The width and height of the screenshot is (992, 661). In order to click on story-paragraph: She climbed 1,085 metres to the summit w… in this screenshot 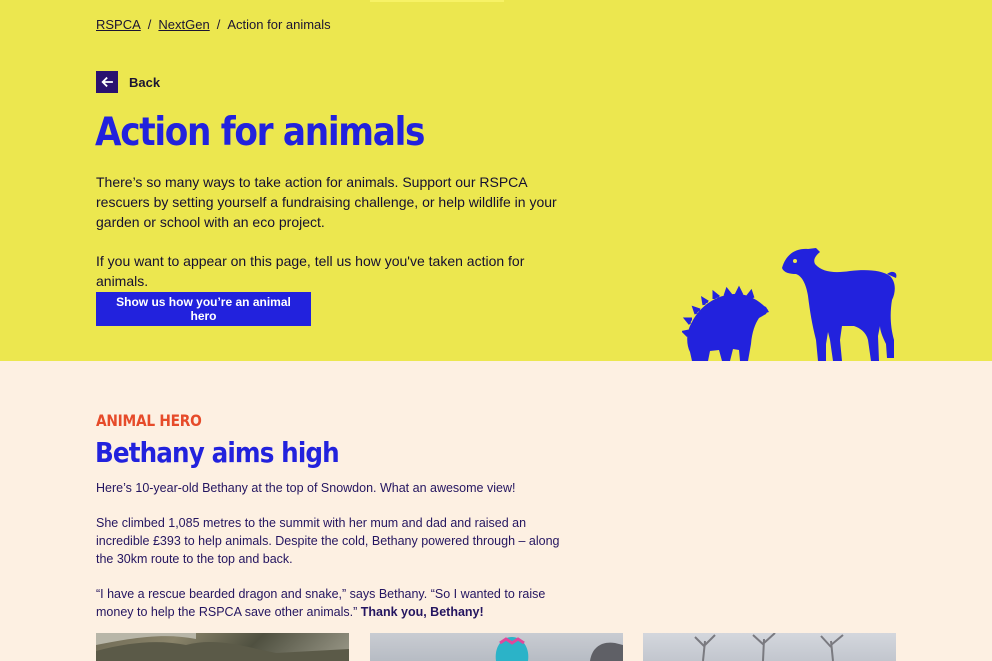, I will do `click(328, 541)`.